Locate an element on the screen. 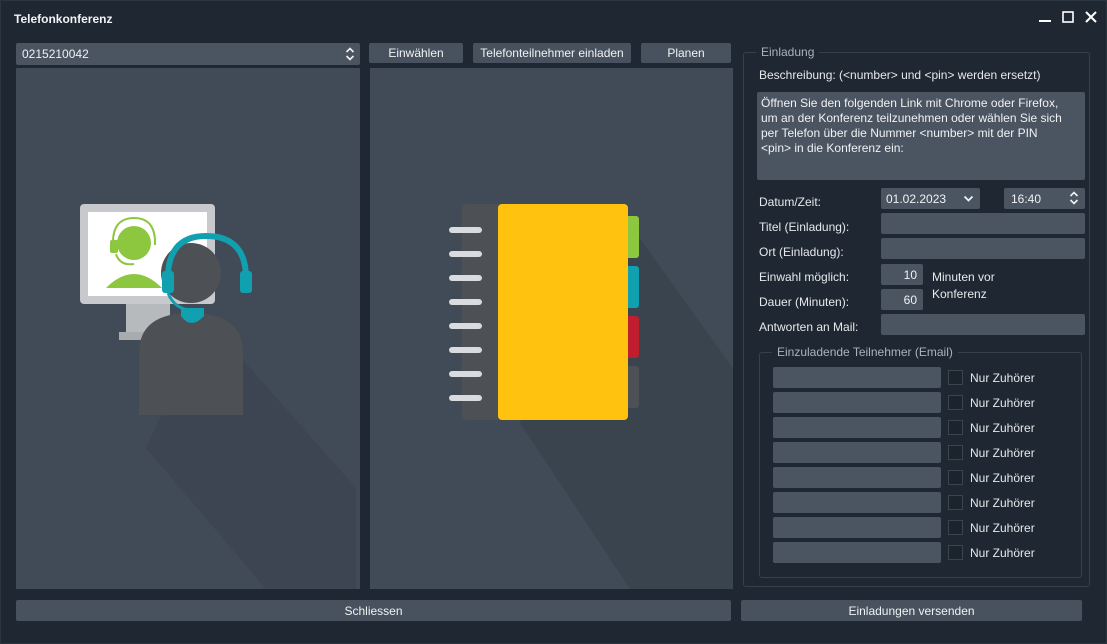  maximize-icon is located at coordinates (1068, 17).